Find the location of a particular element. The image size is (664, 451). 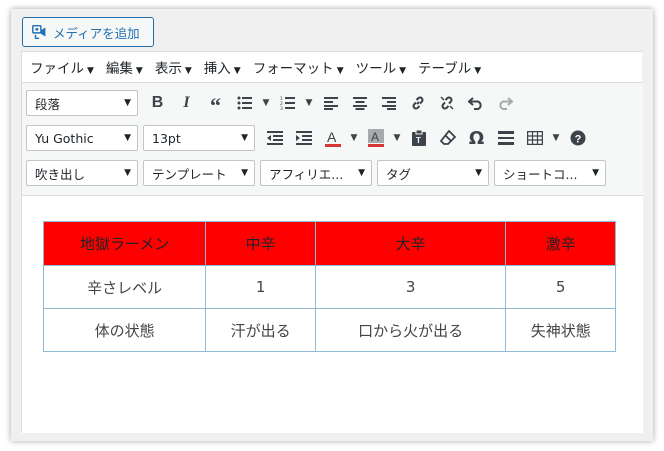

table-row: 体の状態 汗が出る 口から火が出る 失神状態 is located at coordinates (329, 330).